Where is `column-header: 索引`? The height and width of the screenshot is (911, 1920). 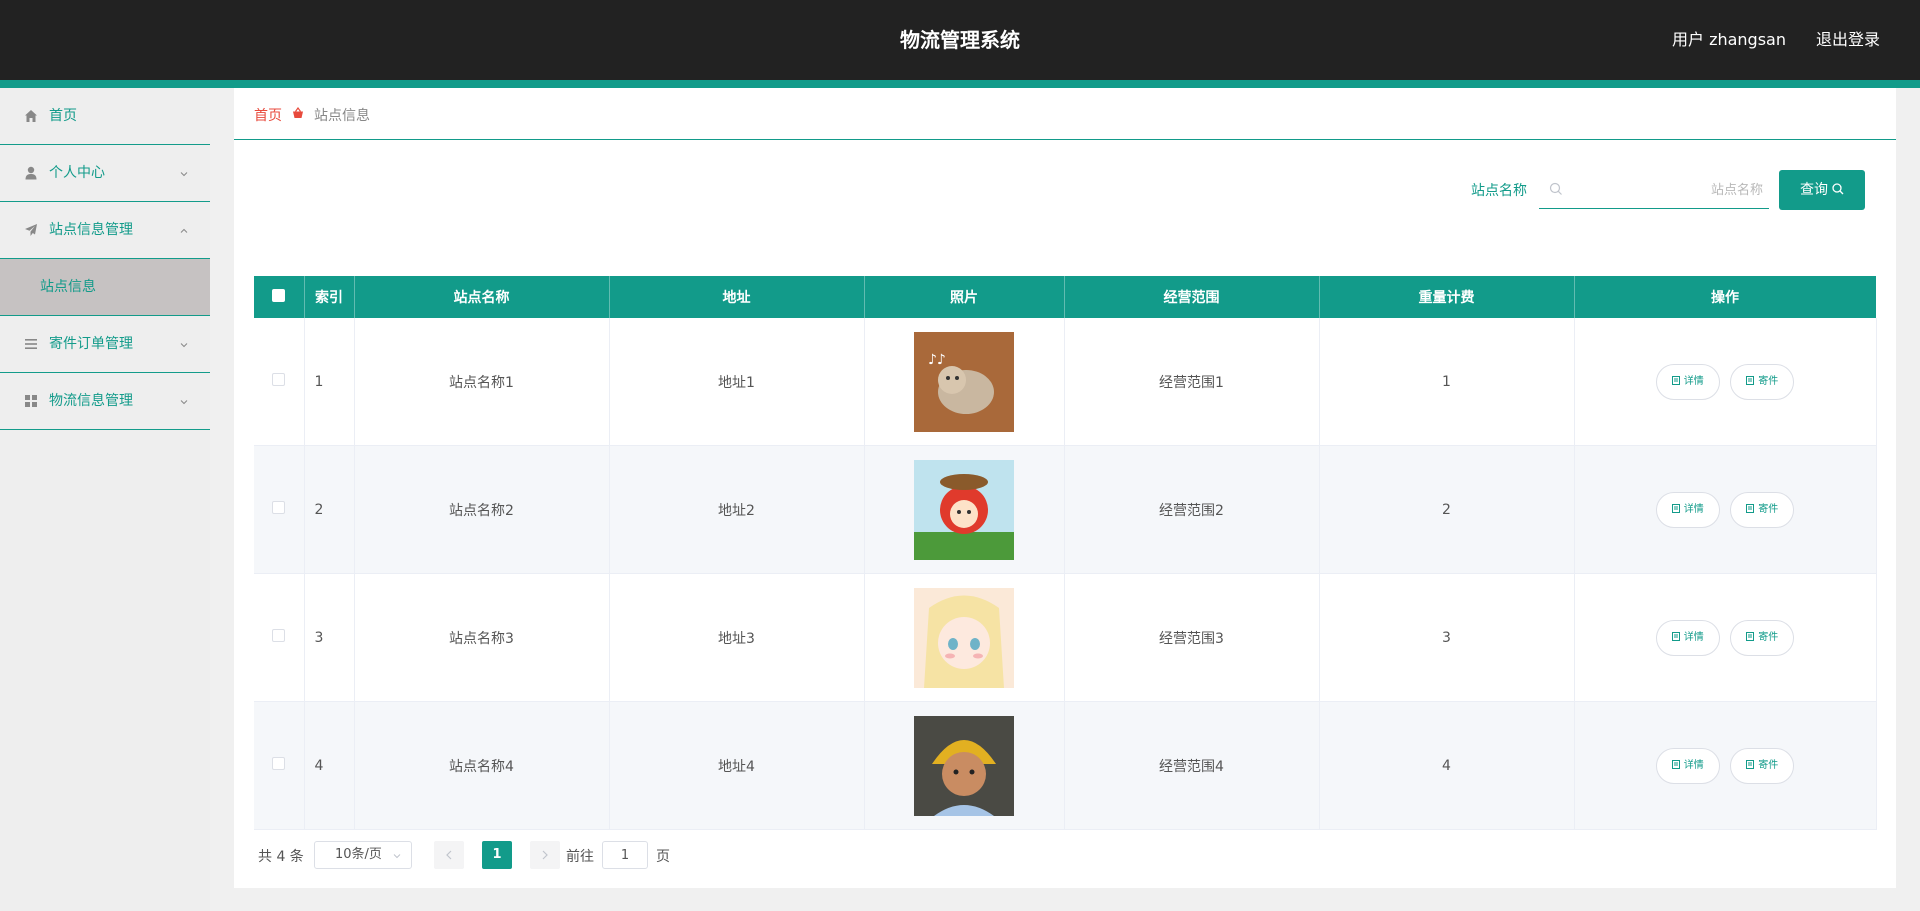 column-header: 索引 is located at coordinates (329, 297).